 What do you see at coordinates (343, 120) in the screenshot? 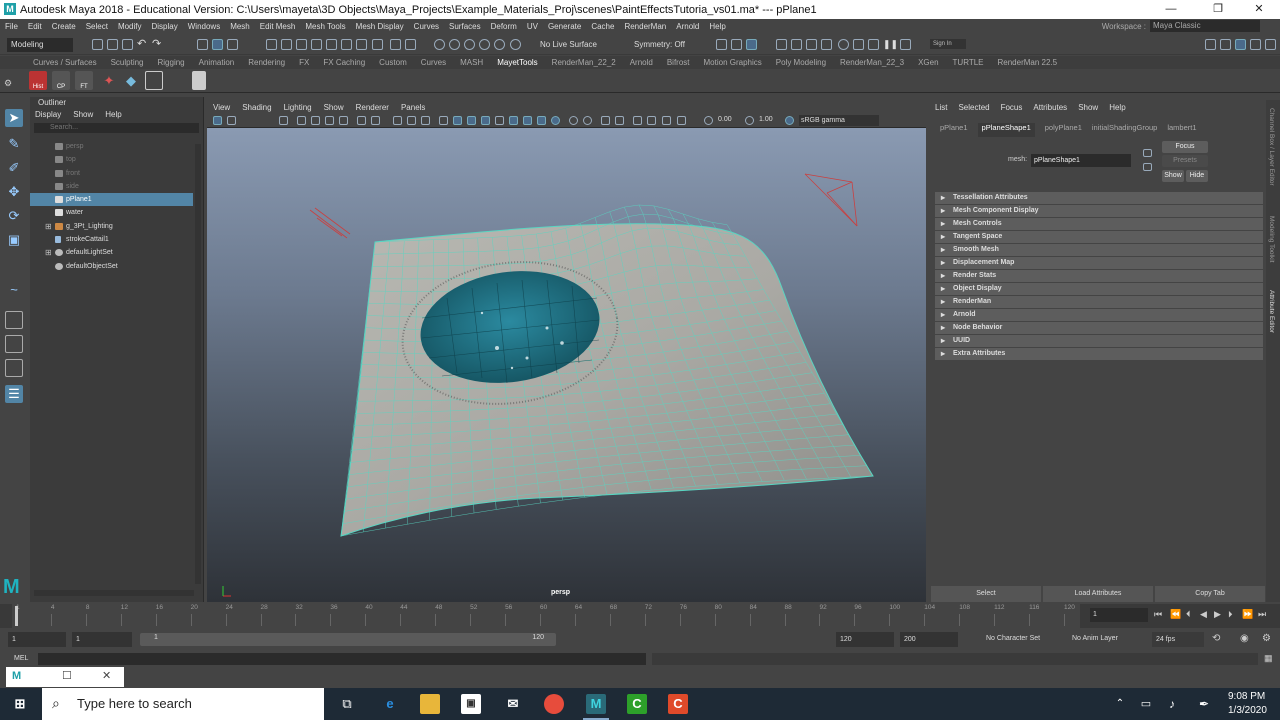
I see `gate-mask-icon` at bounding box center [343, 120].